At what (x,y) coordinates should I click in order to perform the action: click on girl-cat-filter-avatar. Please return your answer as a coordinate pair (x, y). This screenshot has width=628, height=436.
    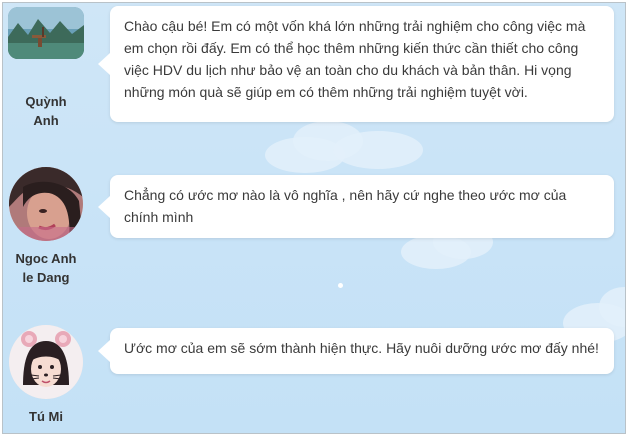
    Looking at the image, I should click on (46, 362).